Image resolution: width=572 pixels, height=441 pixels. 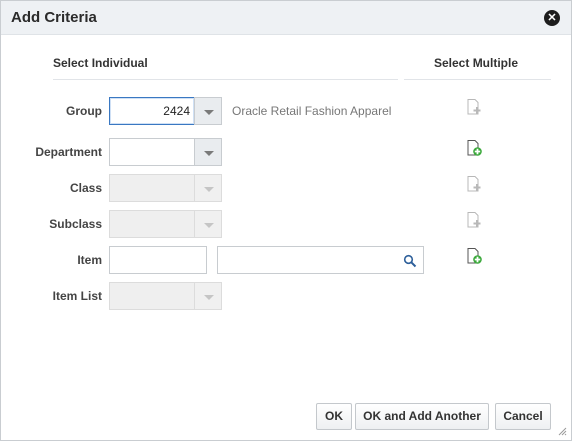 What do you see at coordinates (84, 111) in the screenshot?
I see `group-label: Group` at bounding box center [84, 111].